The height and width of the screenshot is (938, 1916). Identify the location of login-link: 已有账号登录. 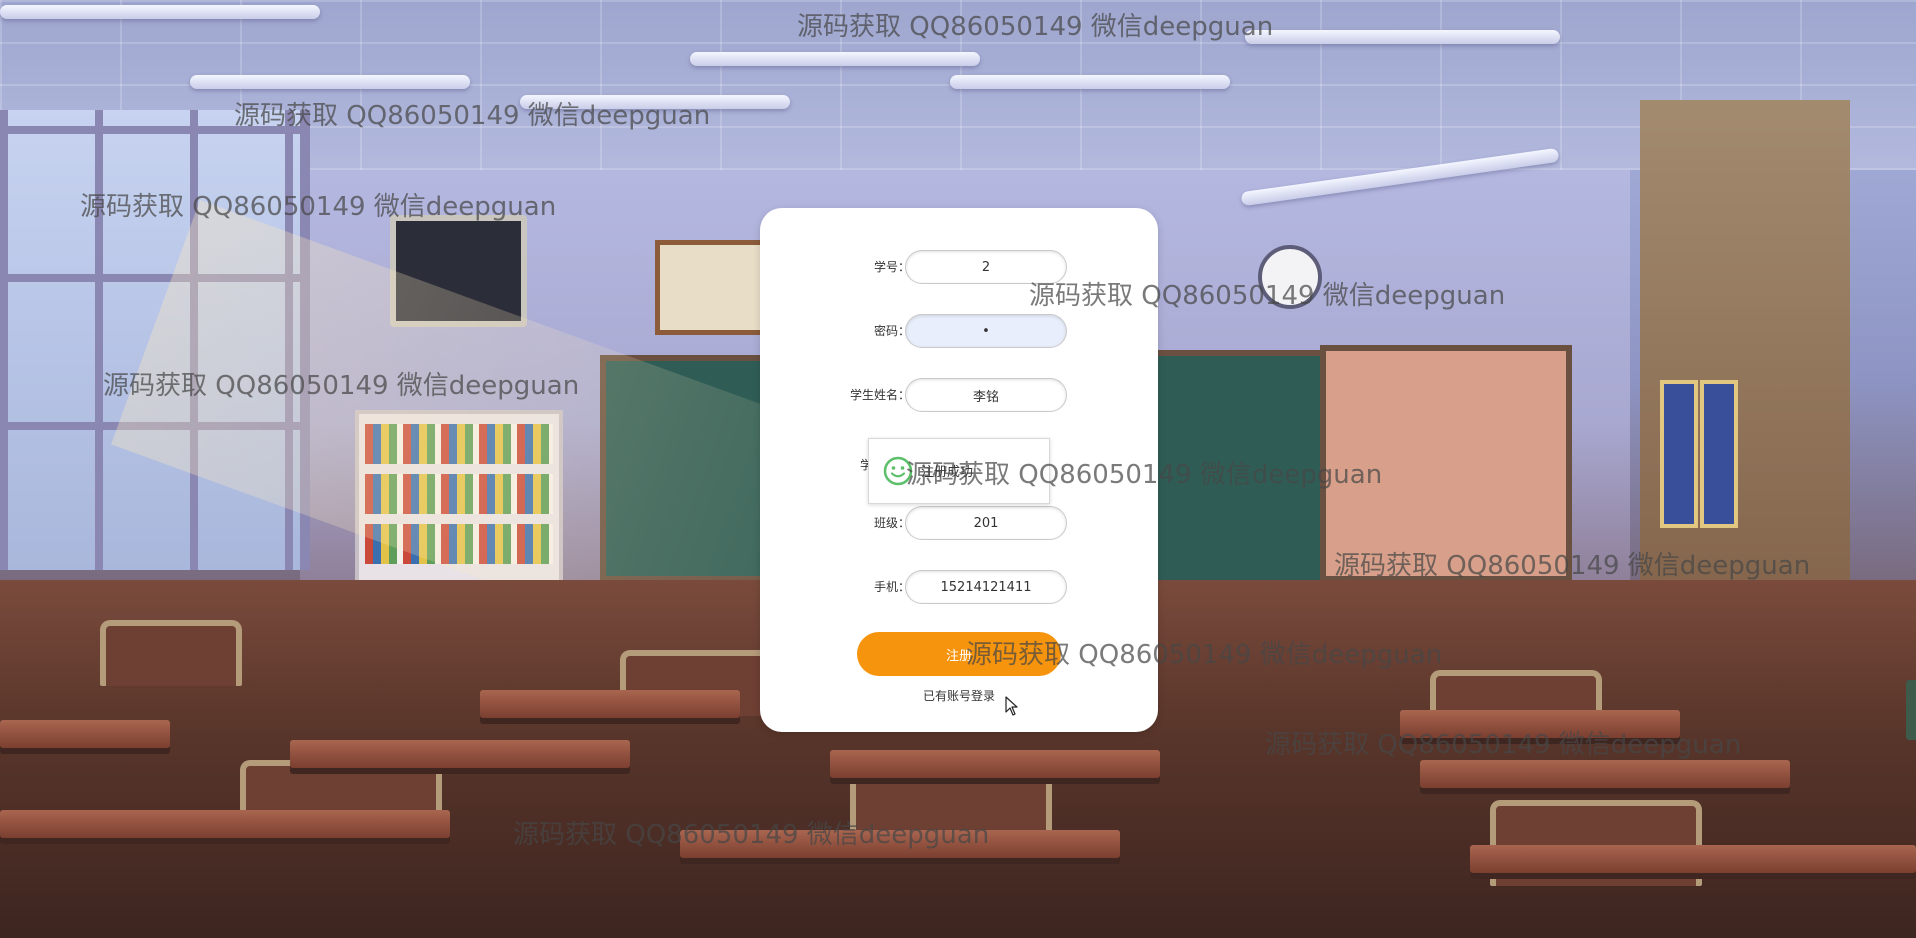
(959, 695).